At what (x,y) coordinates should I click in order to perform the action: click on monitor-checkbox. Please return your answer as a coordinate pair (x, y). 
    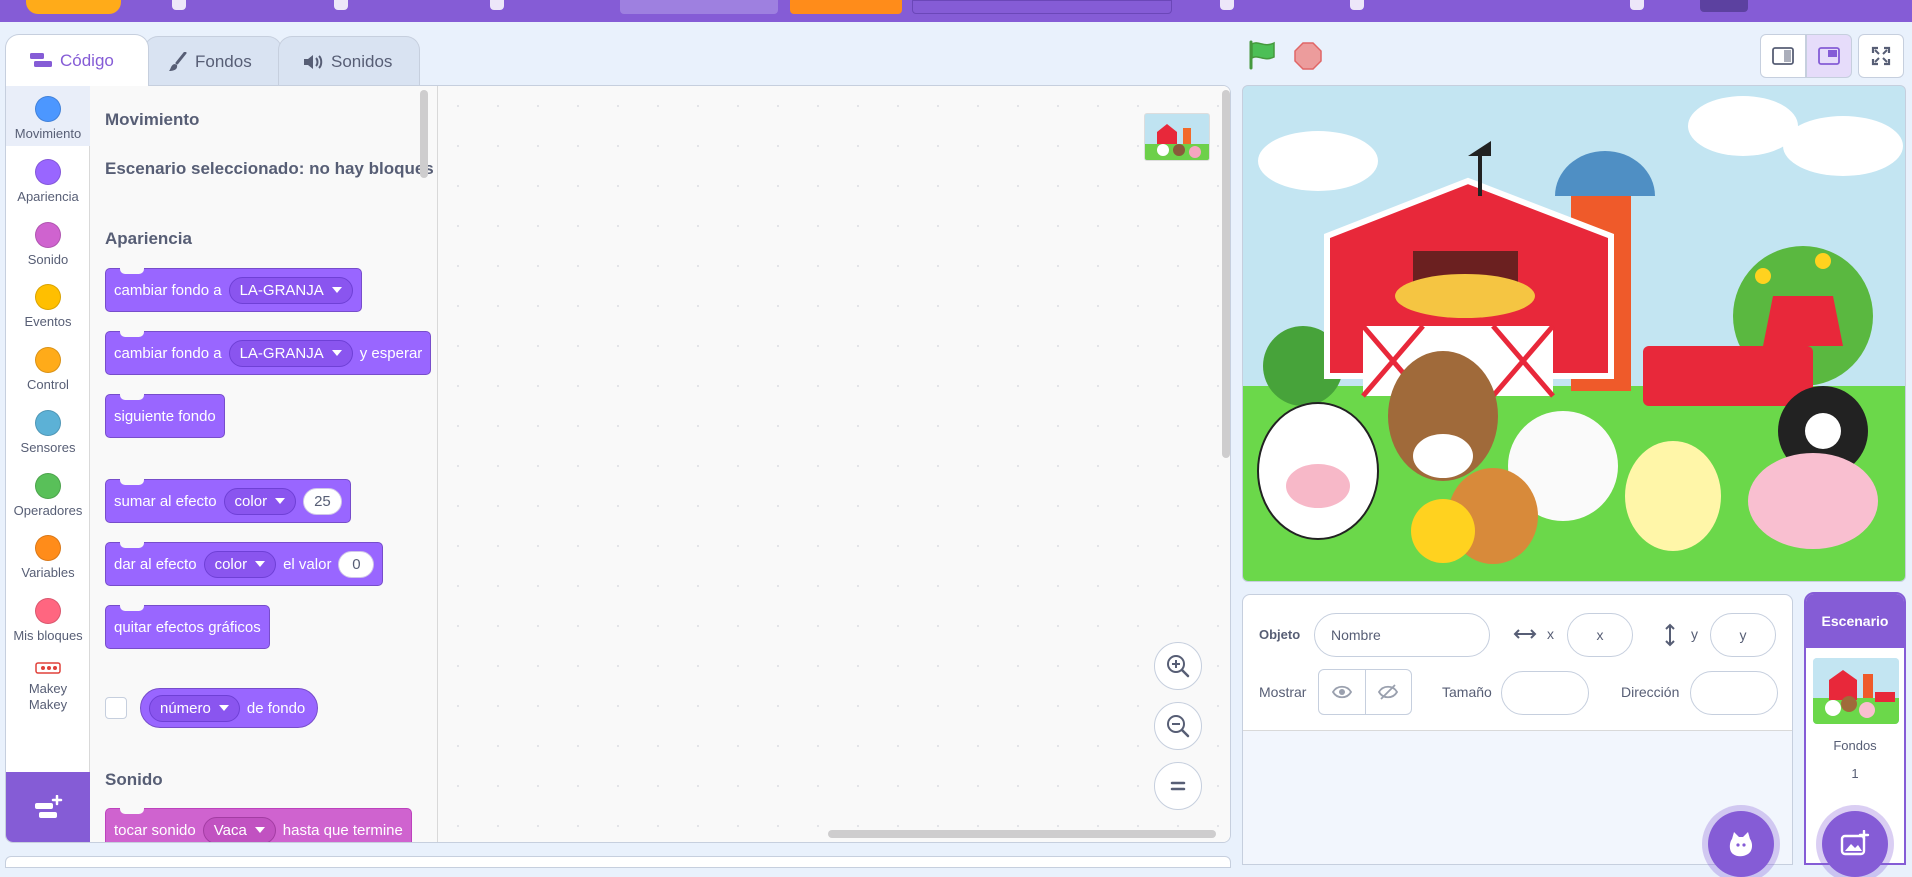
    Looking at the image, I should click on (116, 708).